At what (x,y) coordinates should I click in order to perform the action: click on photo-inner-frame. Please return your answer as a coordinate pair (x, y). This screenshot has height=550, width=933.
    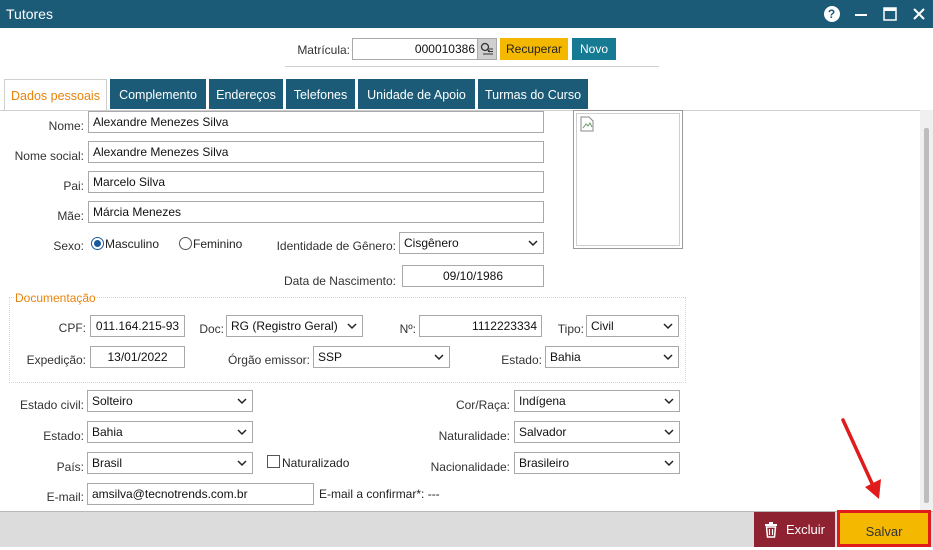
    Looking at the image, I should click on (628, 179).